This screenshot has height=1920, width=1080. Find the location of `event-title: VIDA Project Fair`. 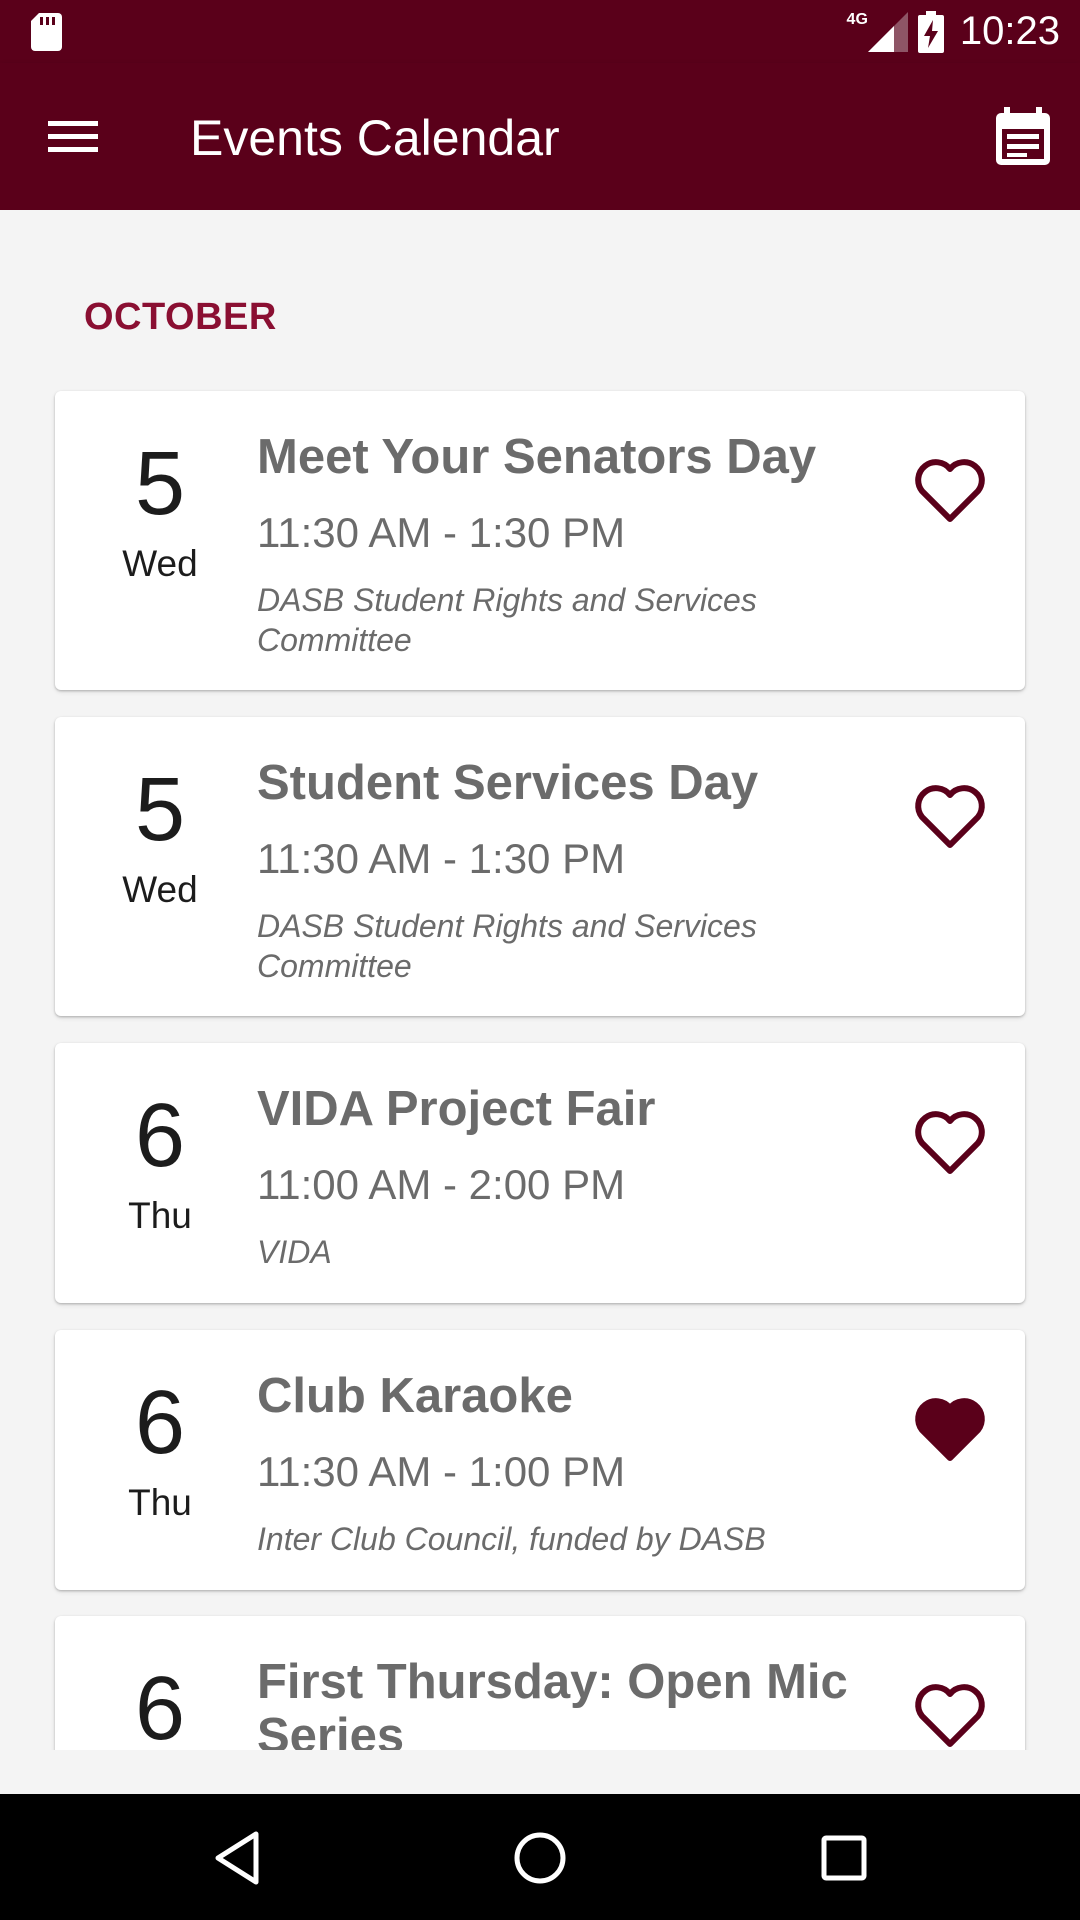

event-title: VIDA Project Fair is located at coordinates (456, 1109).